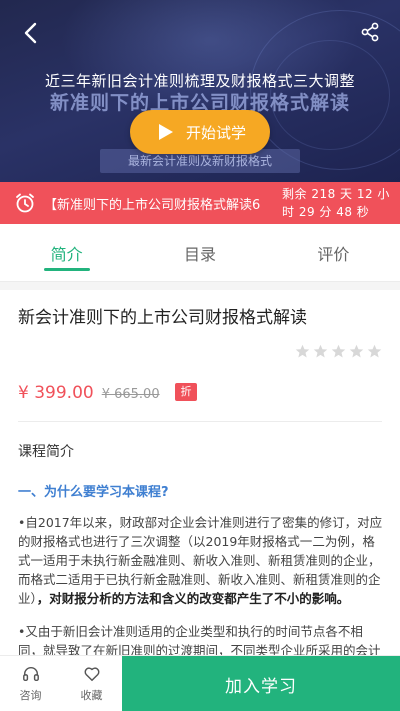  I want to click on start-trial-button: 开始试学, so click(200, 132).